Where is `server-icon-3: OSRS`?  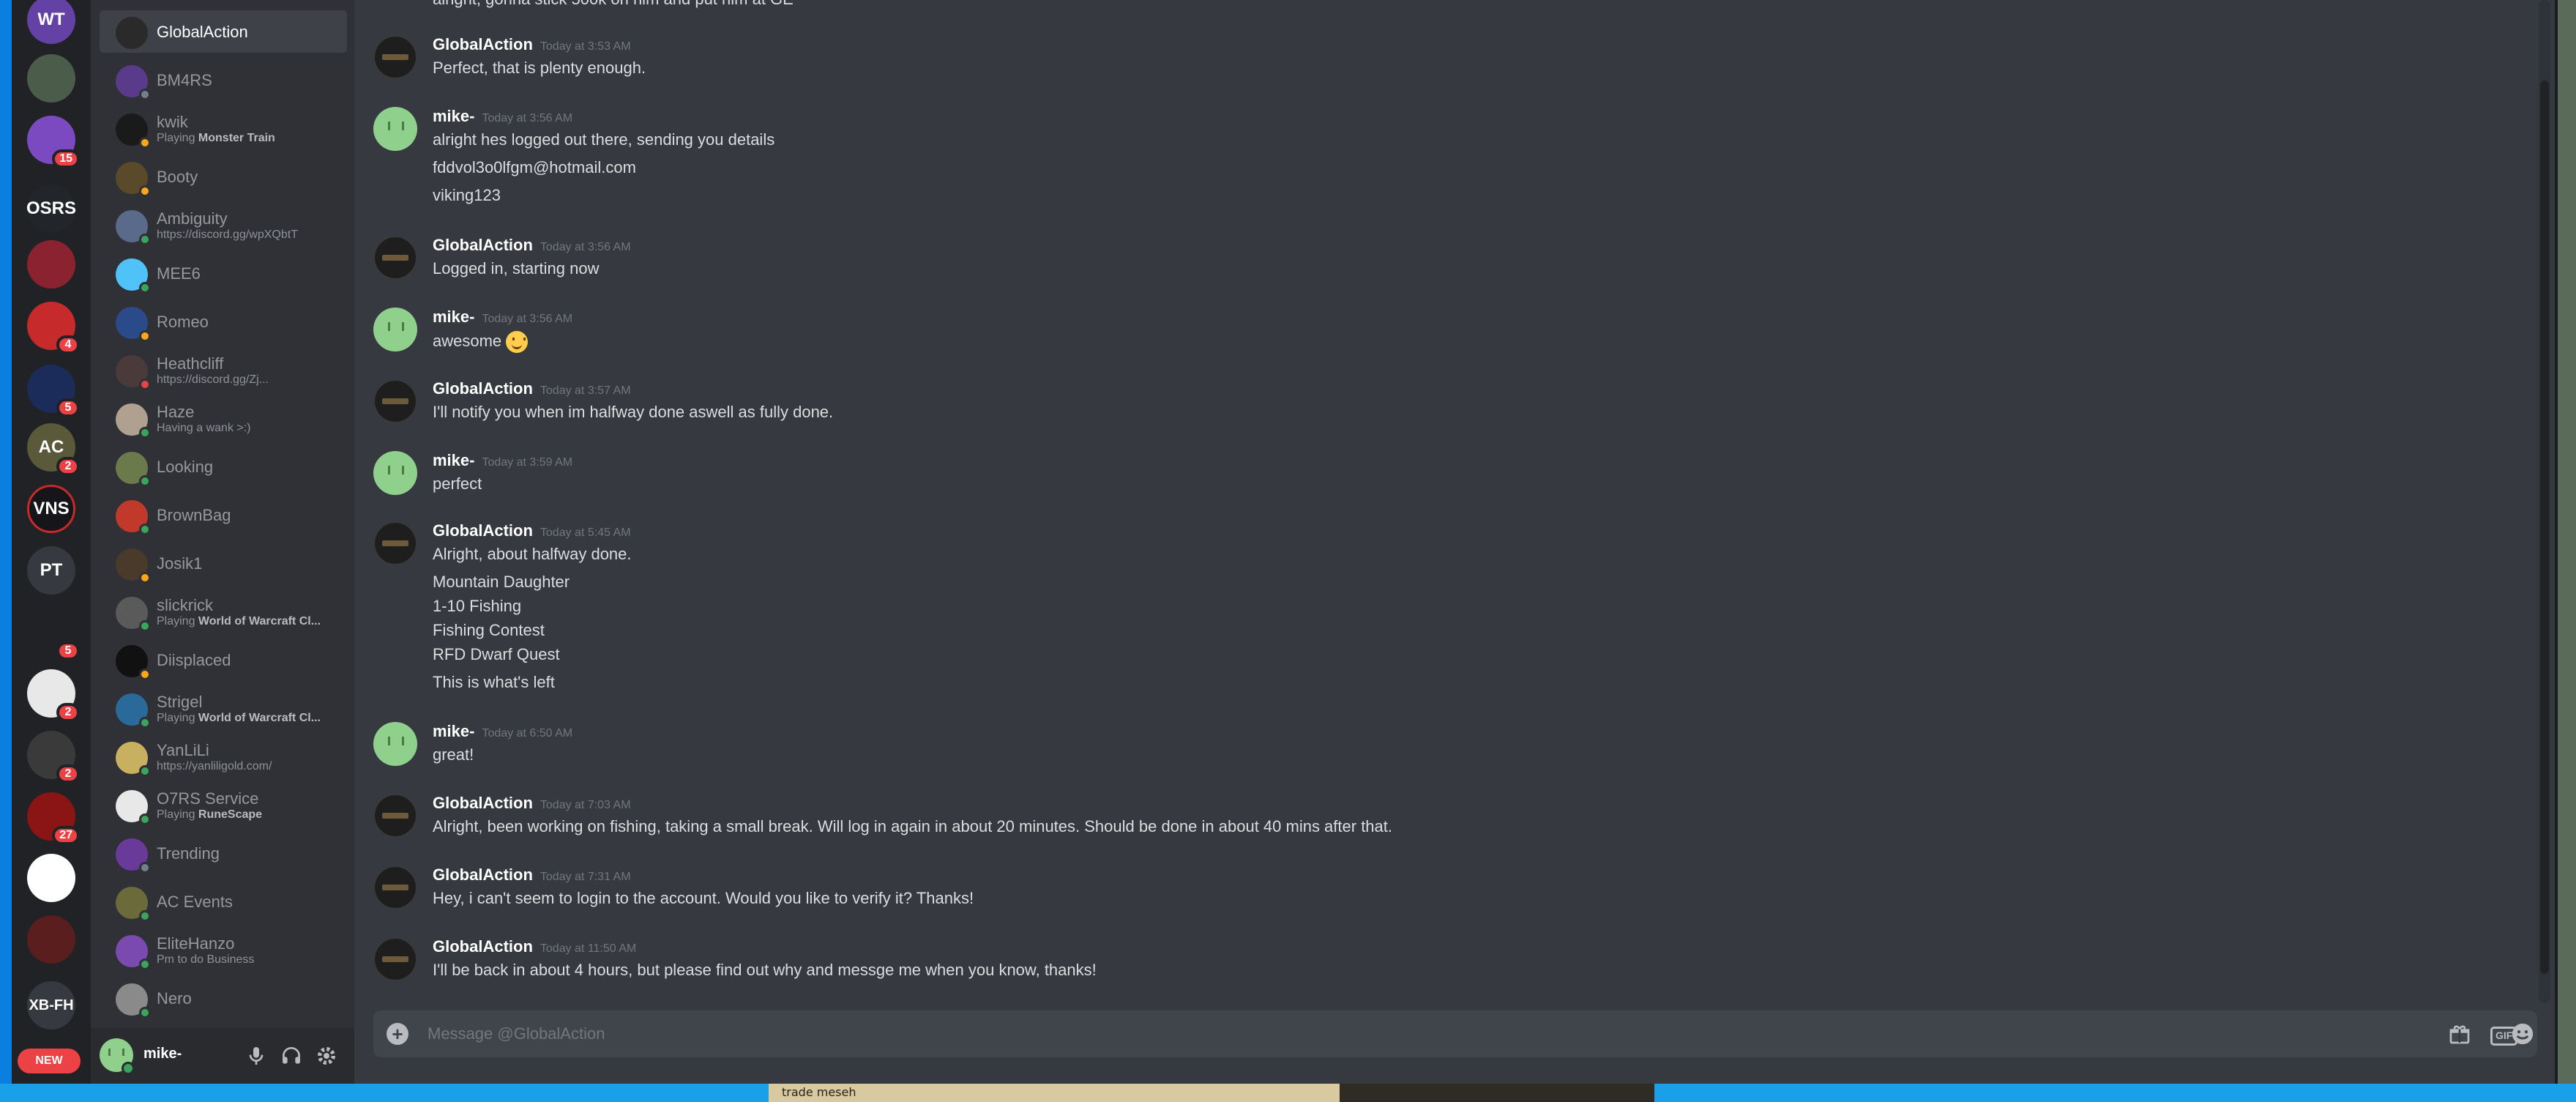
server-icon-3: OSRS is located at coordinates (51, 209).